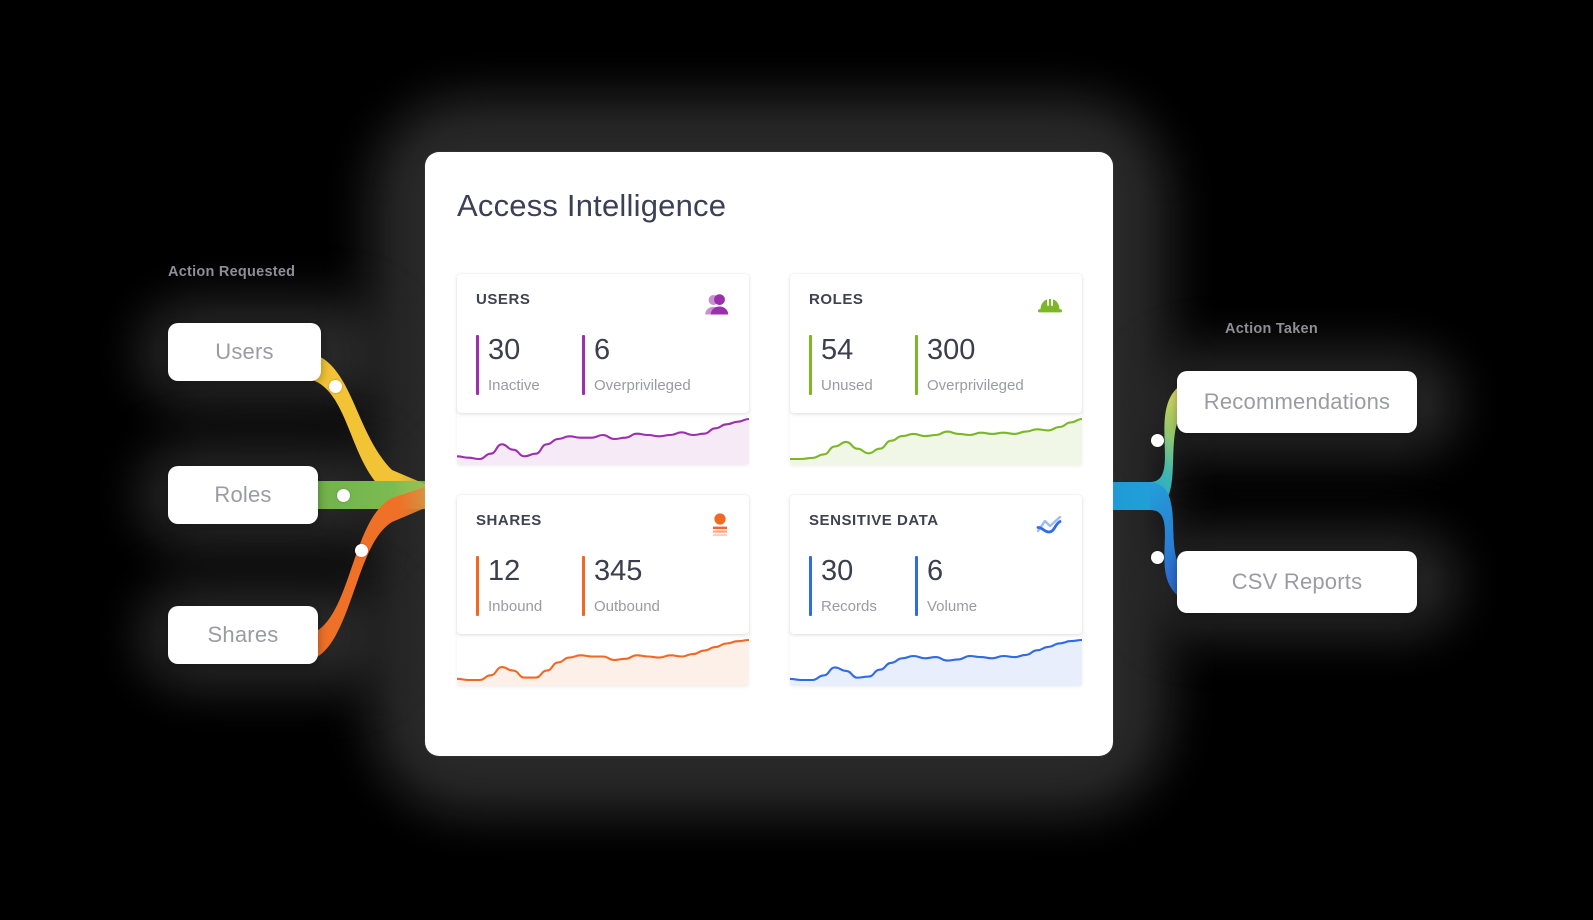 The width and height of the screenshot is (1593, 920). What do you see at coordinates (529, 586) in the screenshot?
I see `card-shares-metric-inbound: 12 Inbound` at bounding box center [529, 586].